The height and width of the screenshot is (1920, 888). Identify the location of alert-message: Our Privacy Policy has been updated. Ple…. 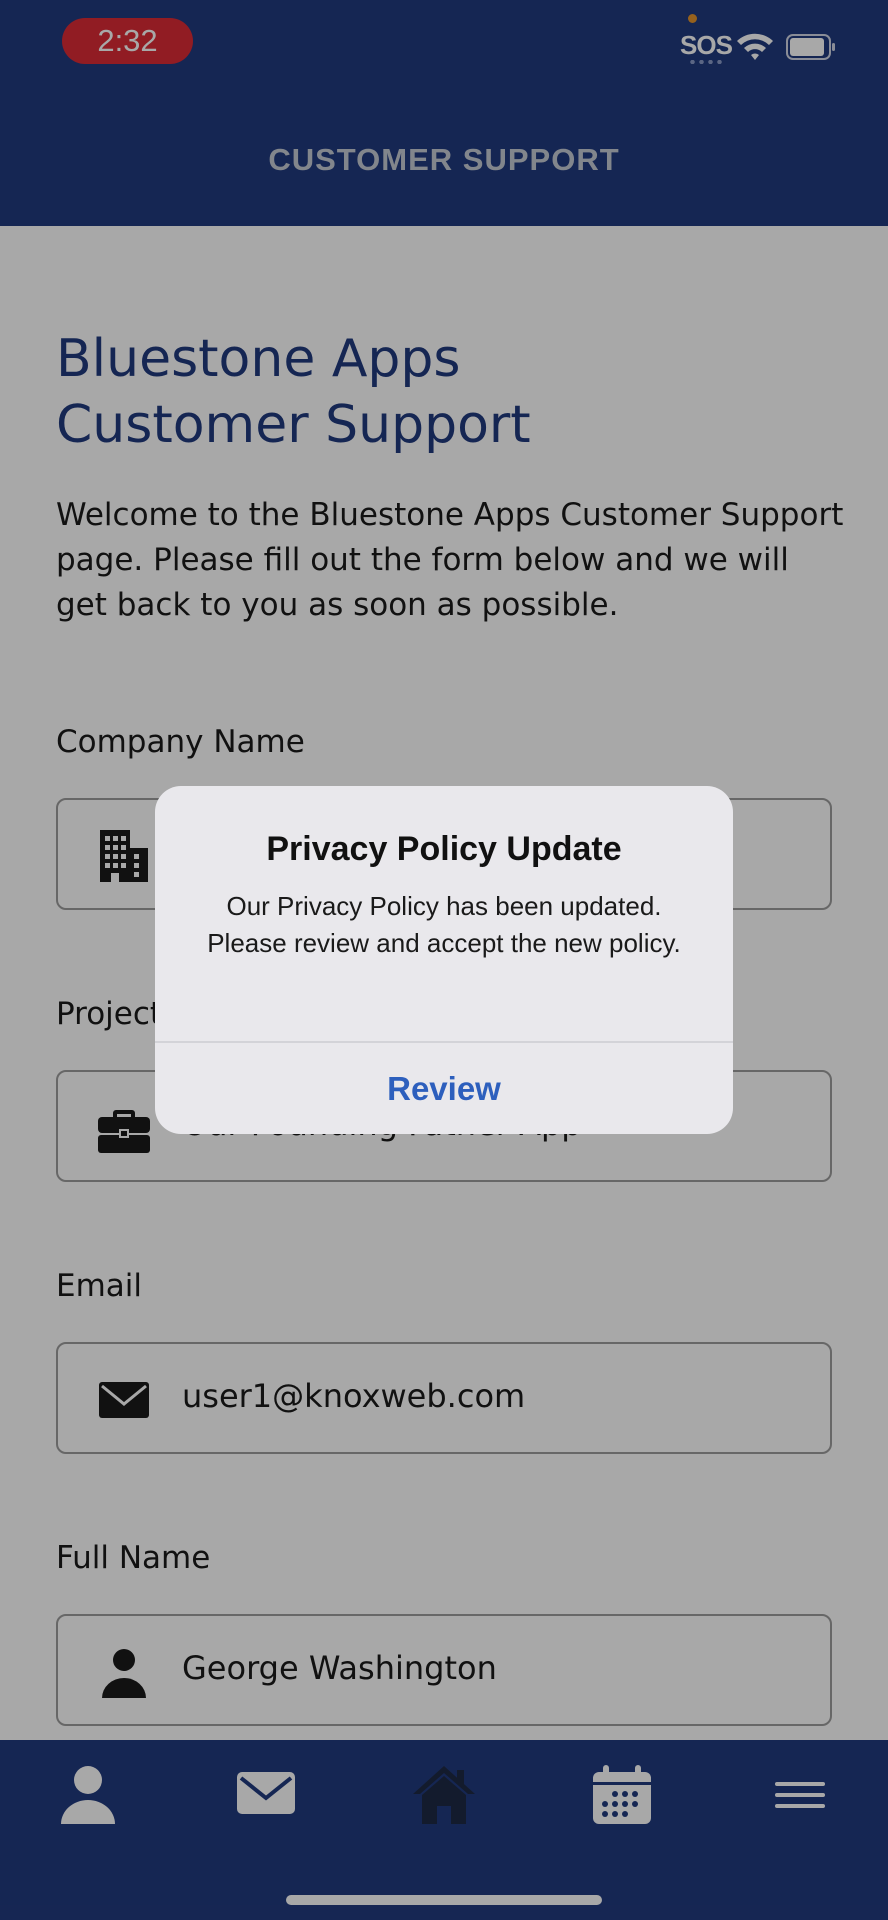
(444, 924).